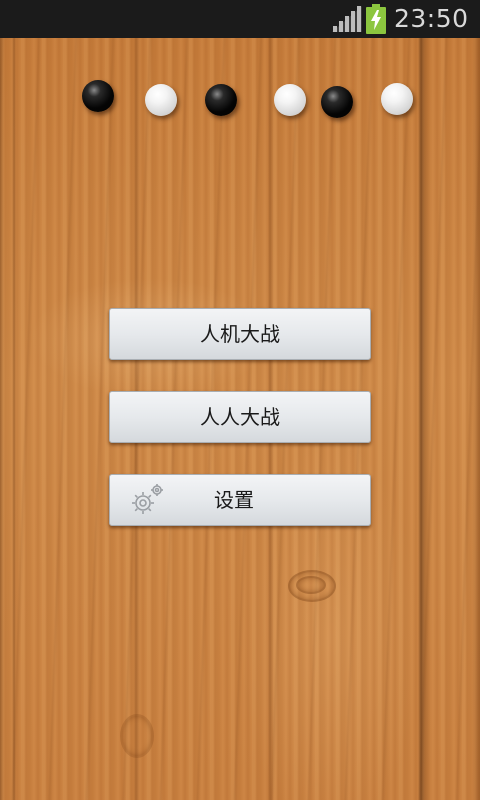  What do you see at coordinates (376, 19) in the screenshot?
I see `battery-charging-icon` at bounding box center [376, 19].